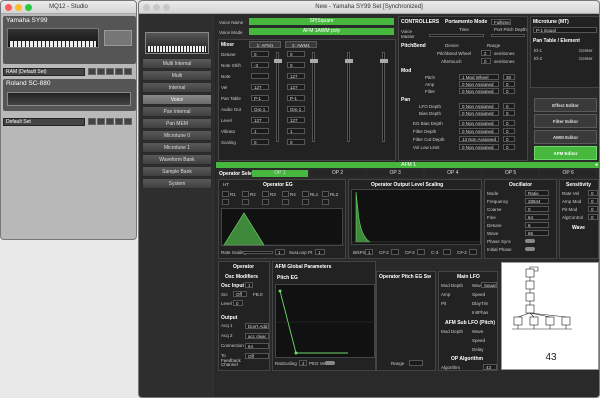 This screenshot has width=600, height=398. I want to click on tab-op-2: OP 2, so click(337, 173).